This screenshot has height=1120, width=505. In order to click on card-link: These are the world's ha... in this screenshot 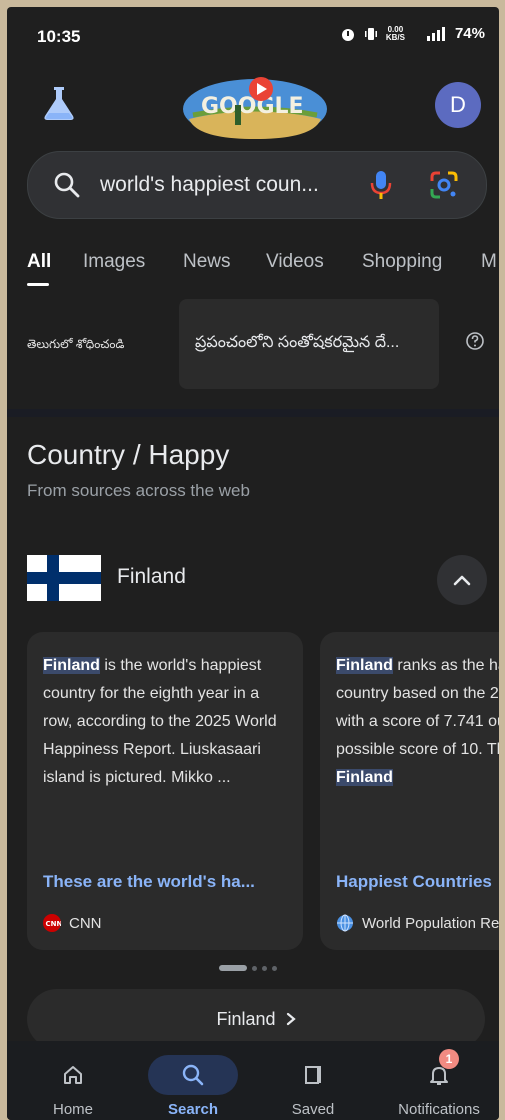, I will do `click(149, 882)`.